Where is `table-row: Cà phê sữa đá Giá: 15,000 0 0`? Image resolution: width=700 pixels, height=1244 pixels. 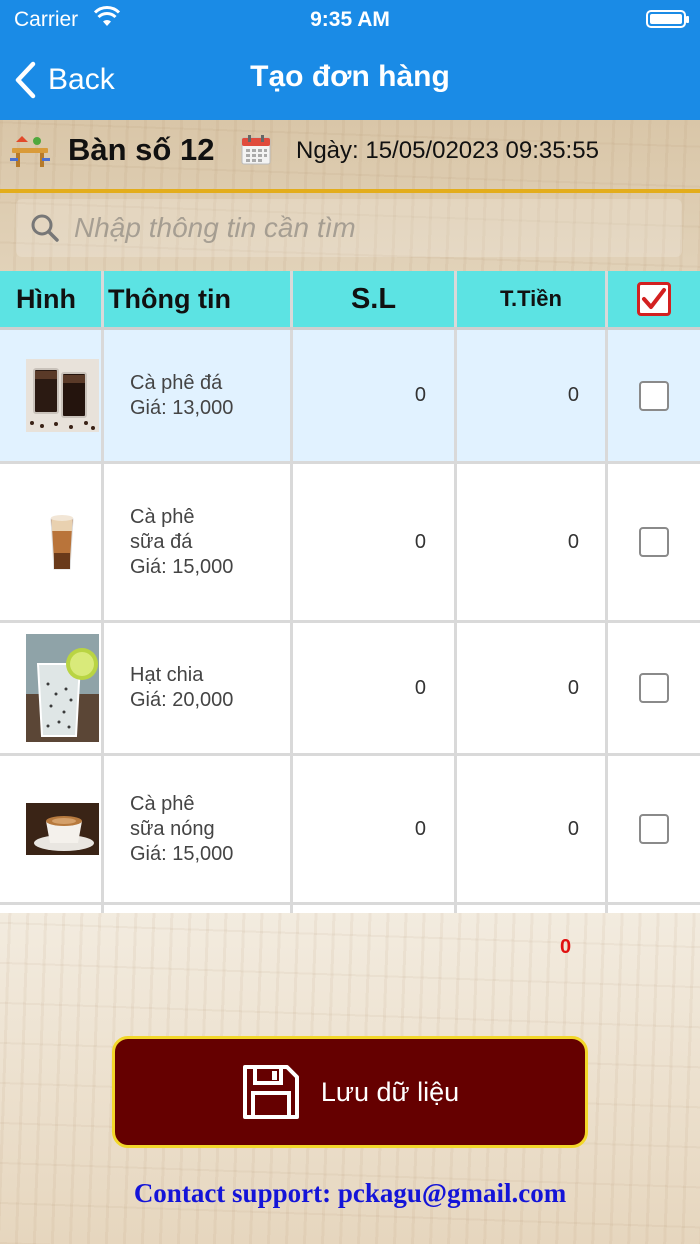
table-row: Cà phê sữa đá Giá: 15,000 0 0 is located at coordinates (350, 543).